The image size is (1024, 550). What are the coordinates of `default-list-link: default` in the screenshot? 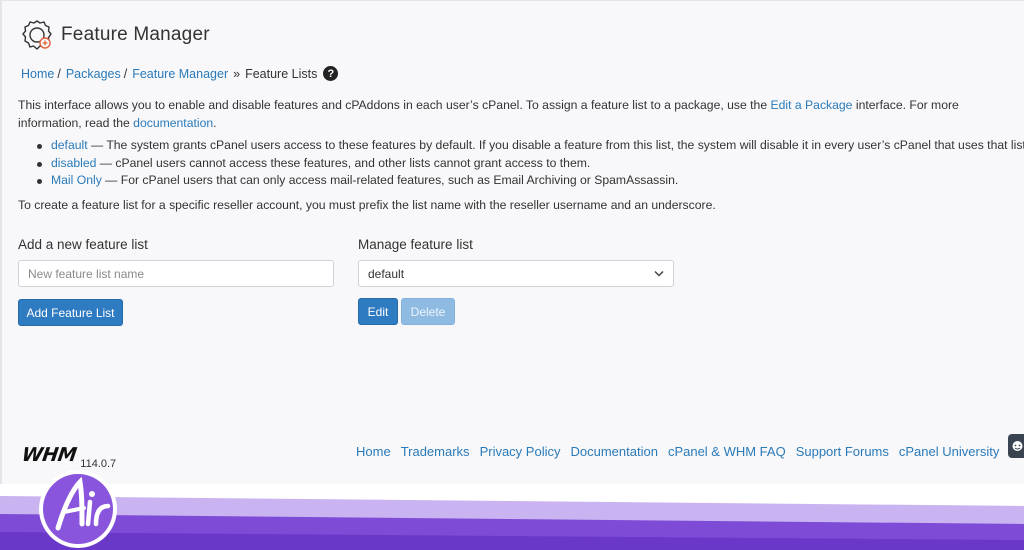 It's located at (69, 145).